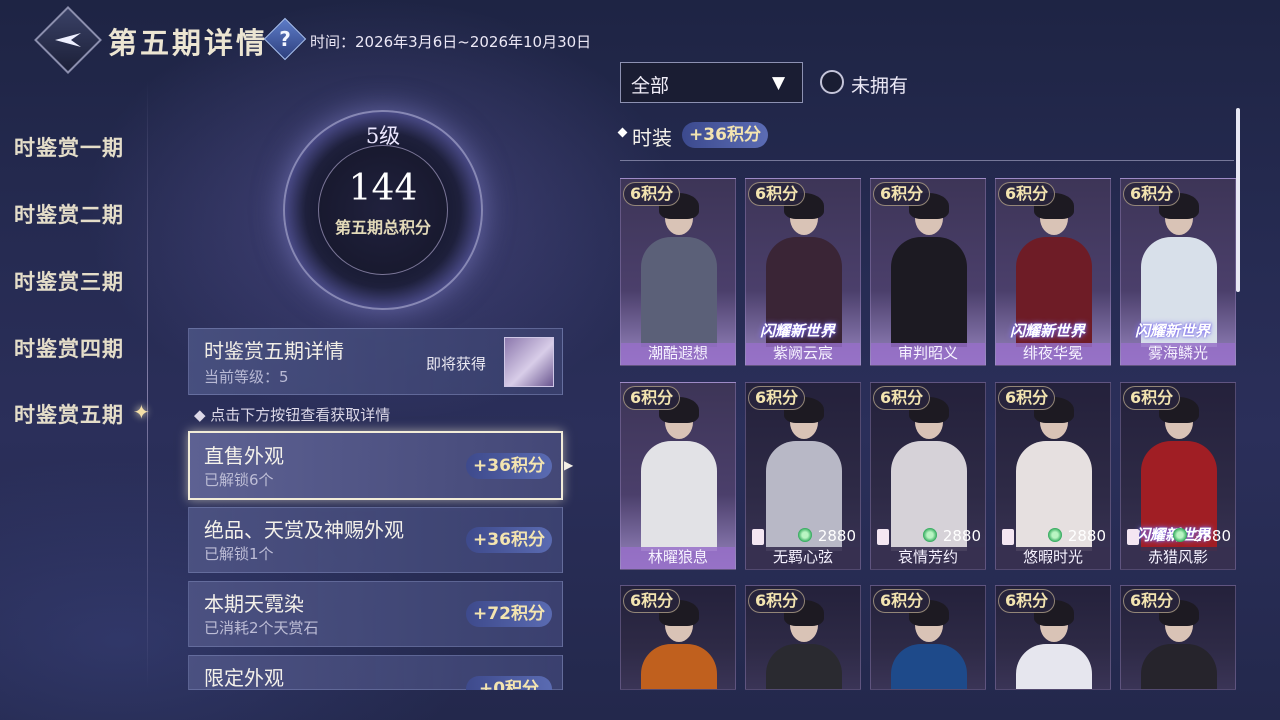 The height and width of the screenshot is (720, 1280). I want to click on source-title: 限定外观, so click(244, 678).